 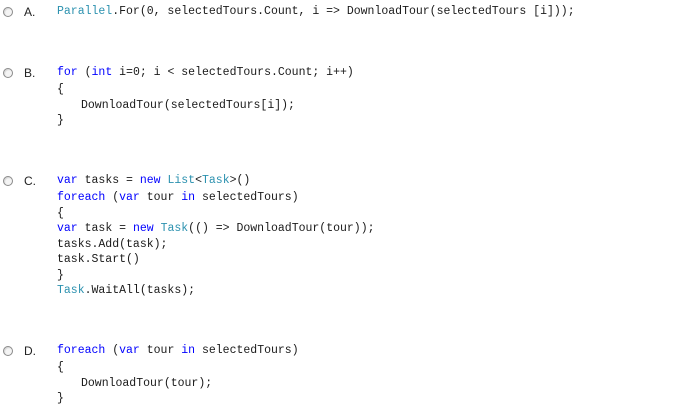 I want to click on option-label-b: B., so click(x=29, y=73).